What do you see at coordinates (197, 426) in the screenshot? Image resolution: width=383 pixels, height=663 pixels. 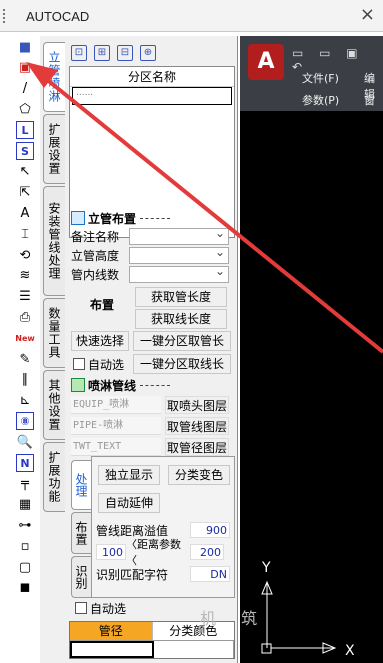 I see `get-pipe-layer-button: 取管线图层` at bounding box center [197, 426].